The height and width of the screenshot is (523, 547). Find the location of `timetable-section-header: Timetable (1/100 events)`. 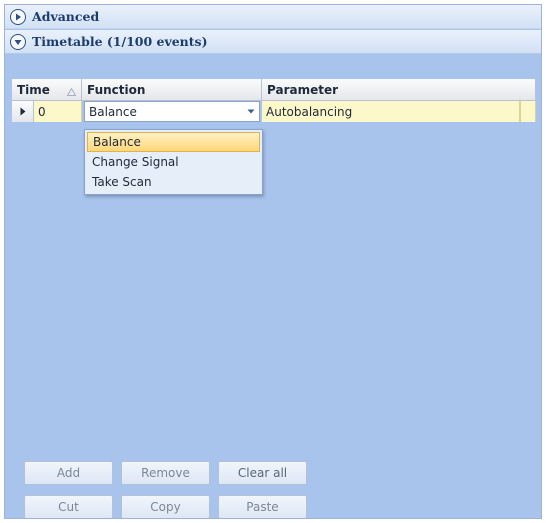

timetable-section-header: Timetable (1/100 events) is located at coordinates (273, 42).